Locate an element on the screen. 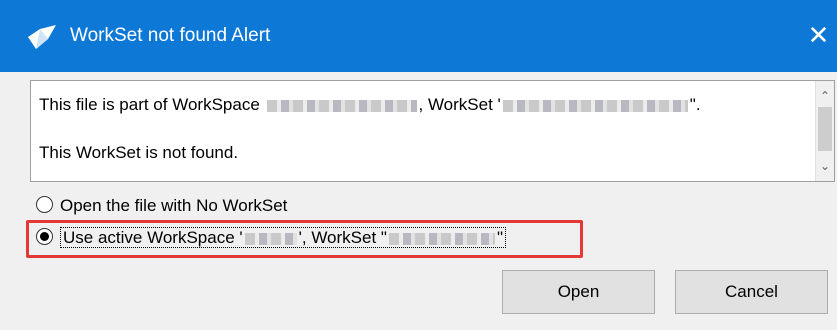  window-title: WorkSet not found Alert is located at coordinates (170, 35).